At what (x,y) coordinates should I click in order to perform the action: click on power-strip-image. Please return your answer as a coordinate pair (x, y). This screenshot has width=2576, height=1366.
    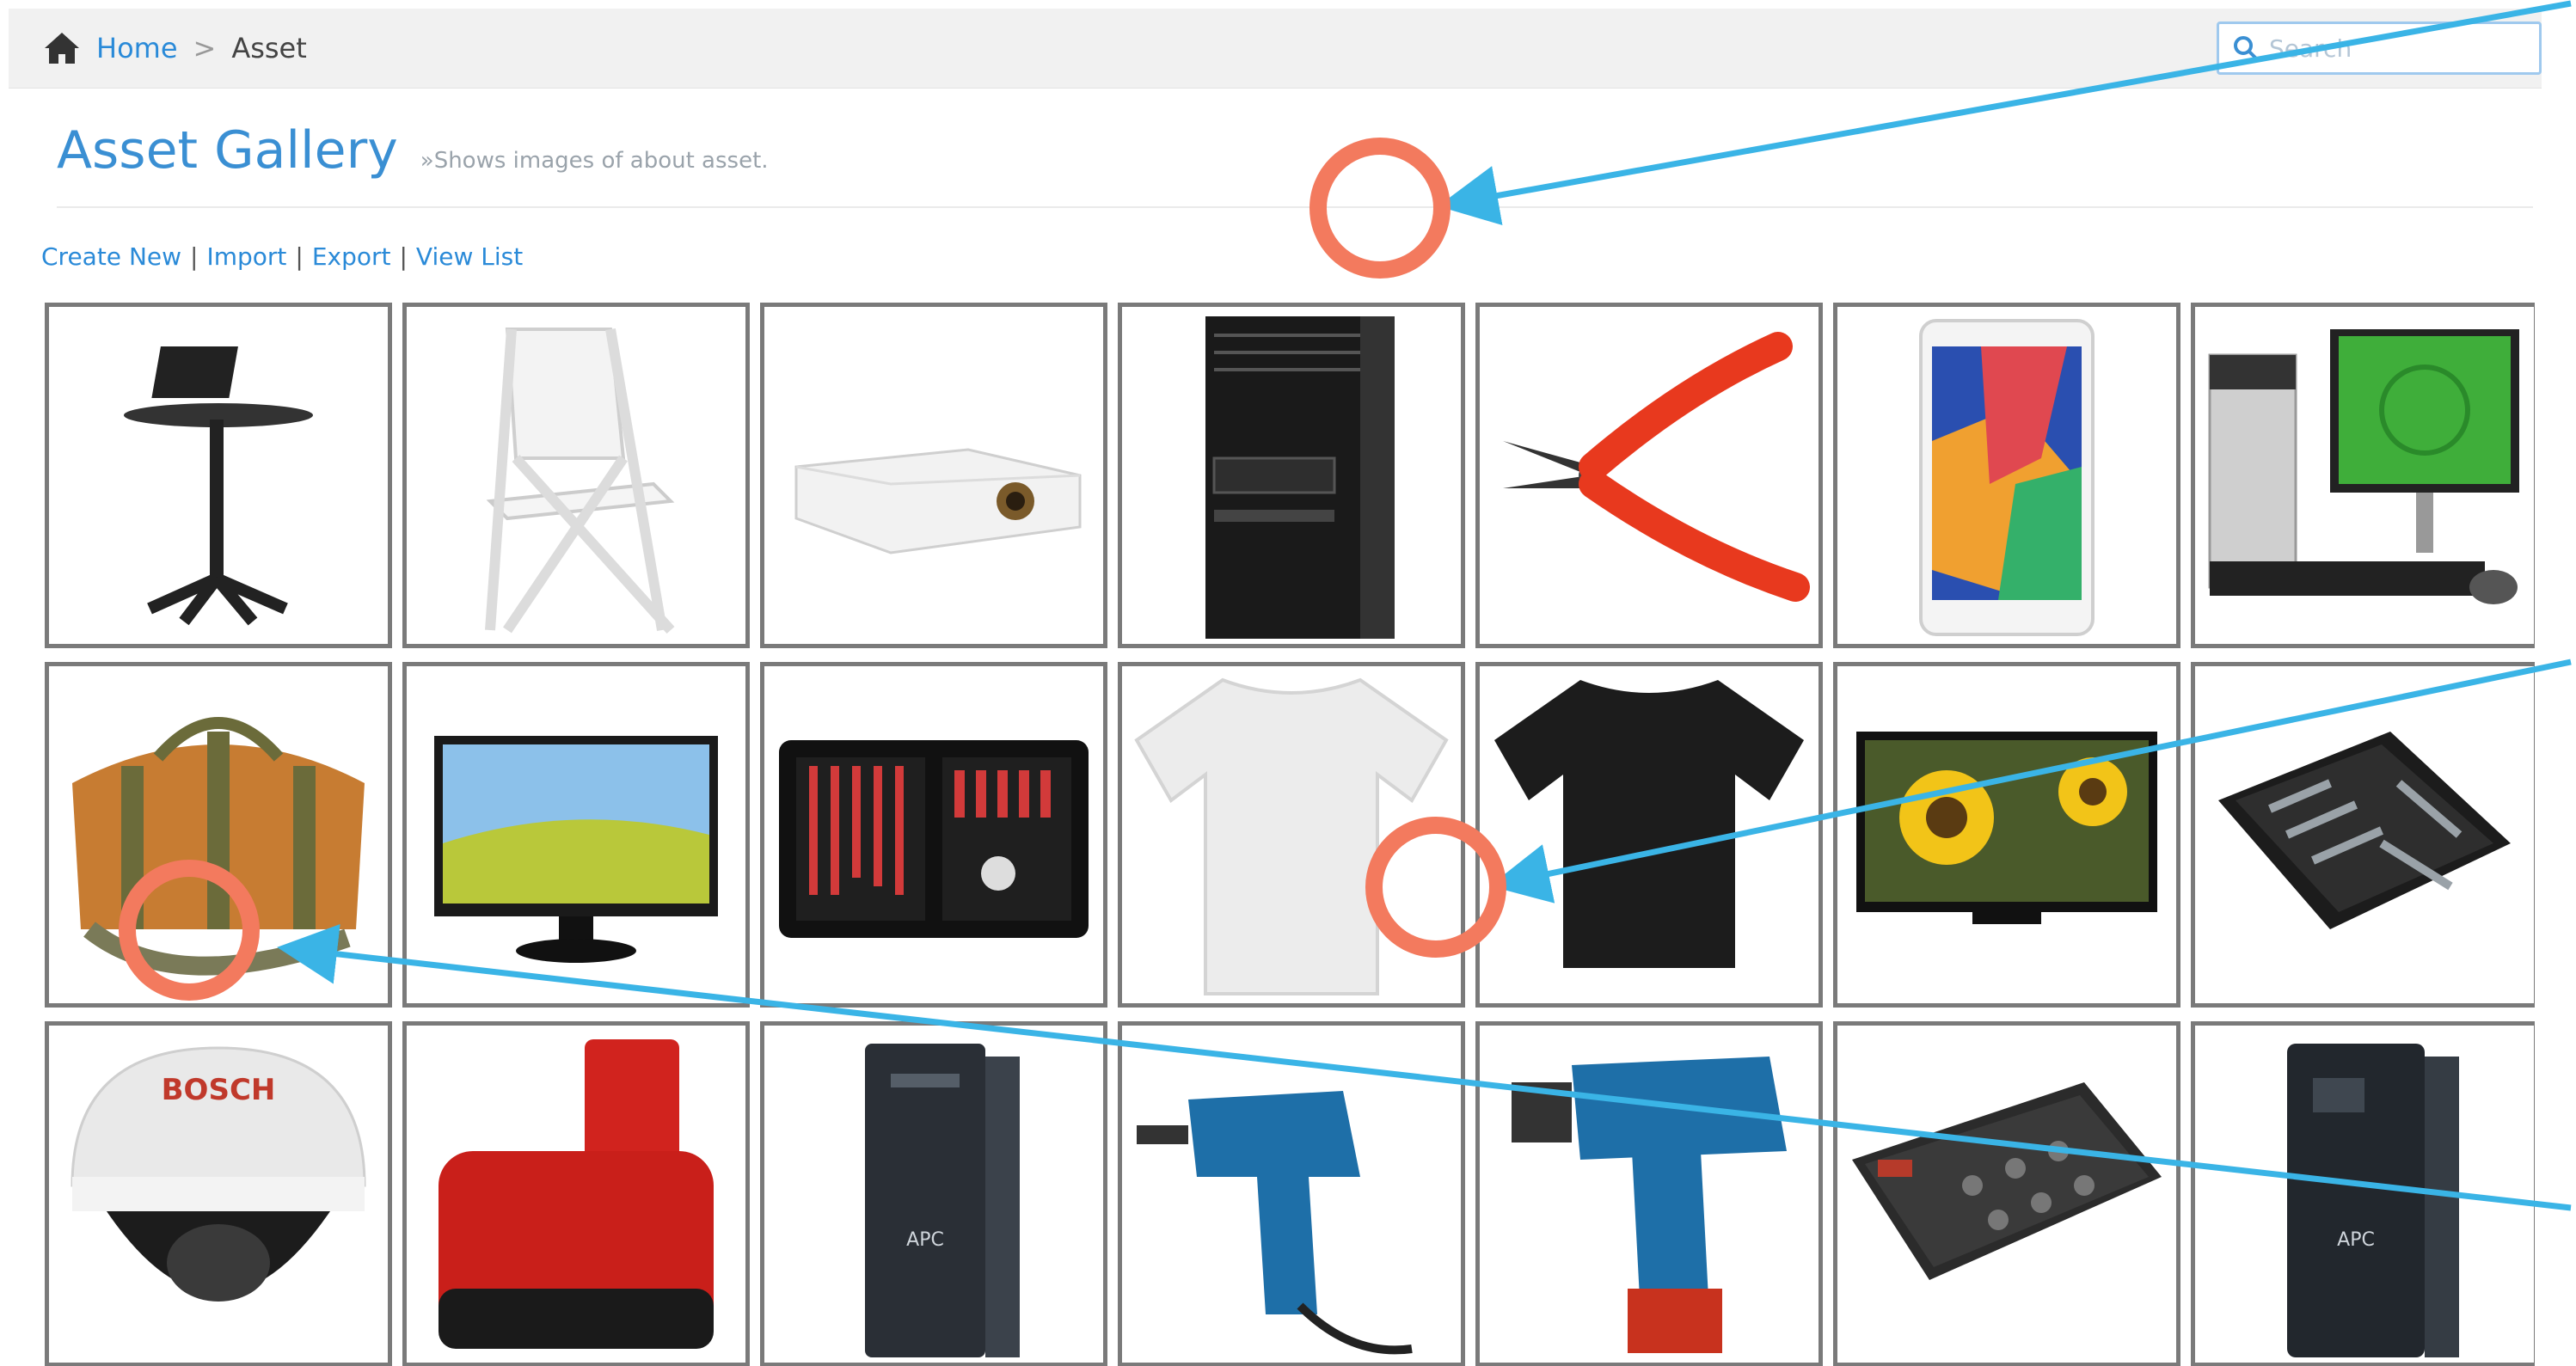
    Looking at the image, I should click on (2007, 1181).